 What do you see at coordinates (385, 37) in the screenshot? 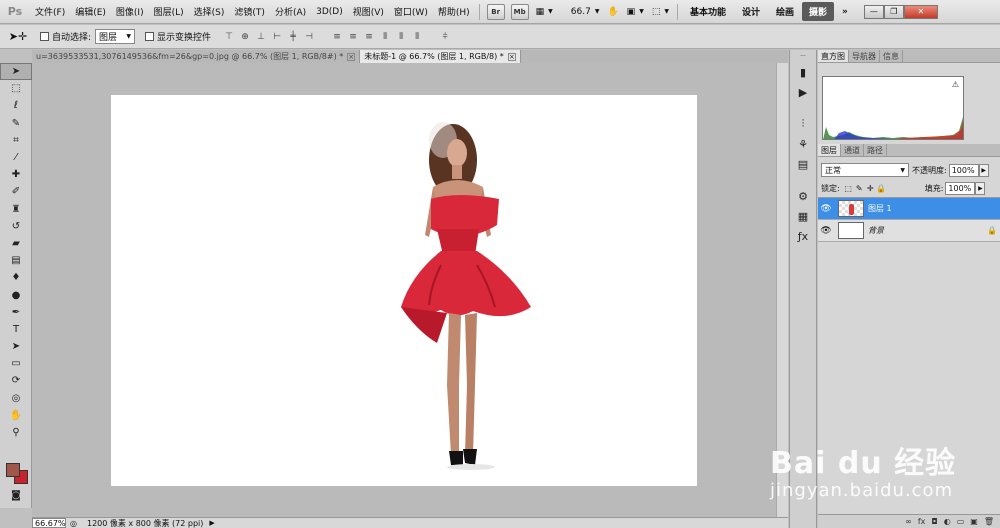
I see `distribute-left-icon: ⦀` at bounding box center [385, 37].